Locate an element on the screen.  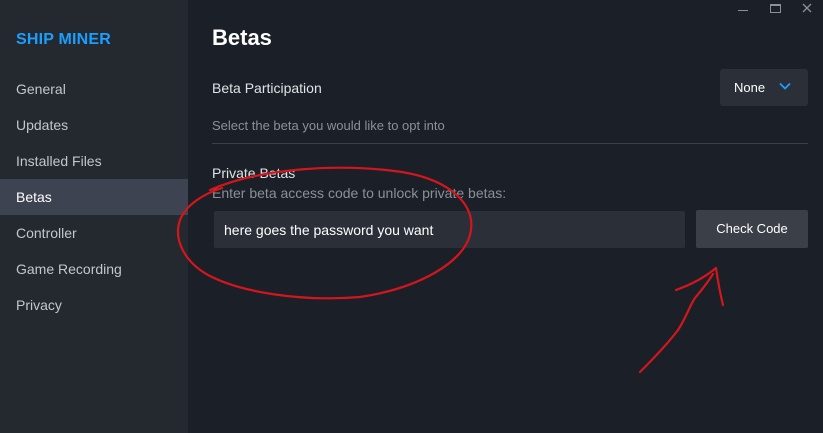
minimize-icon is located at coordinates (743, 8).